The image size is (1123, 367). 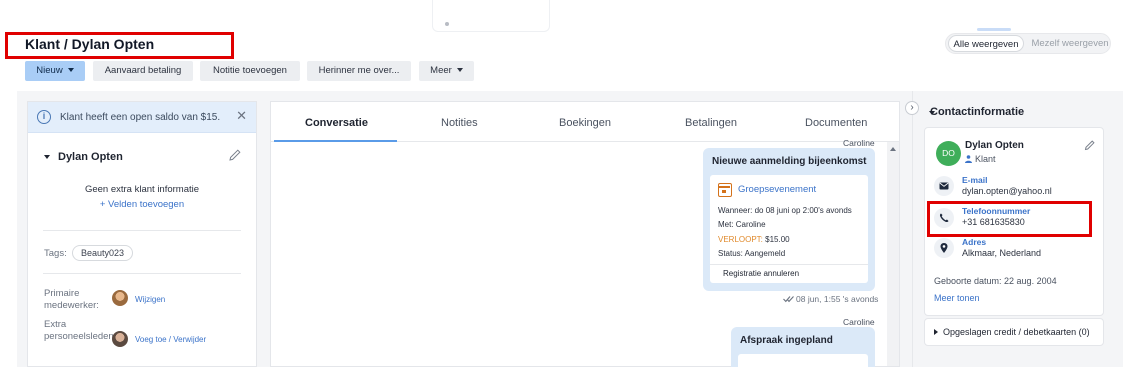 I want to click on calendar-icon, so click(x=725, y=190).